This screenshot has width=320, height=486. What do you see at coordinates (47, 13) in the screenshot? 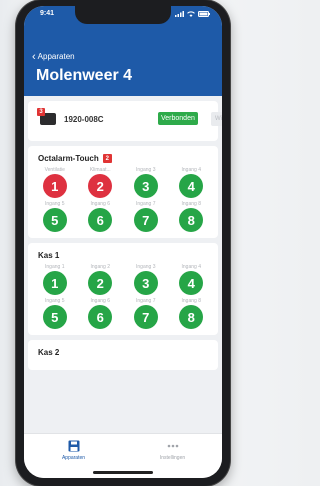
I see `status-time: 9:41` at bounding box center [47, 13].